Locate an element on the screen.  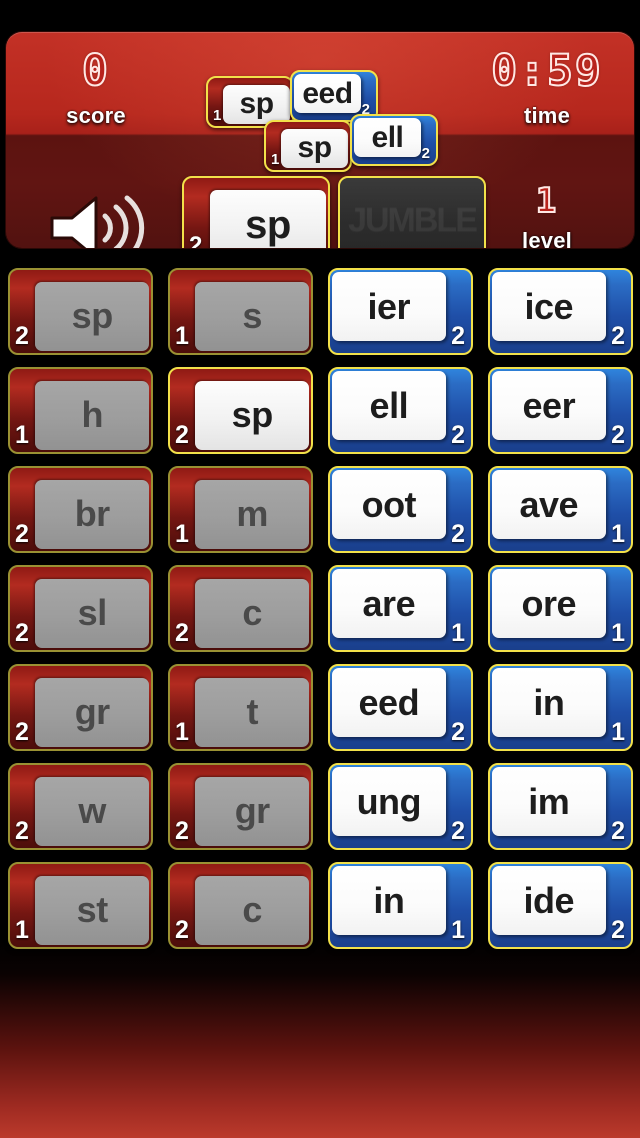
card-panel: t is located at coordinates (252, 712).